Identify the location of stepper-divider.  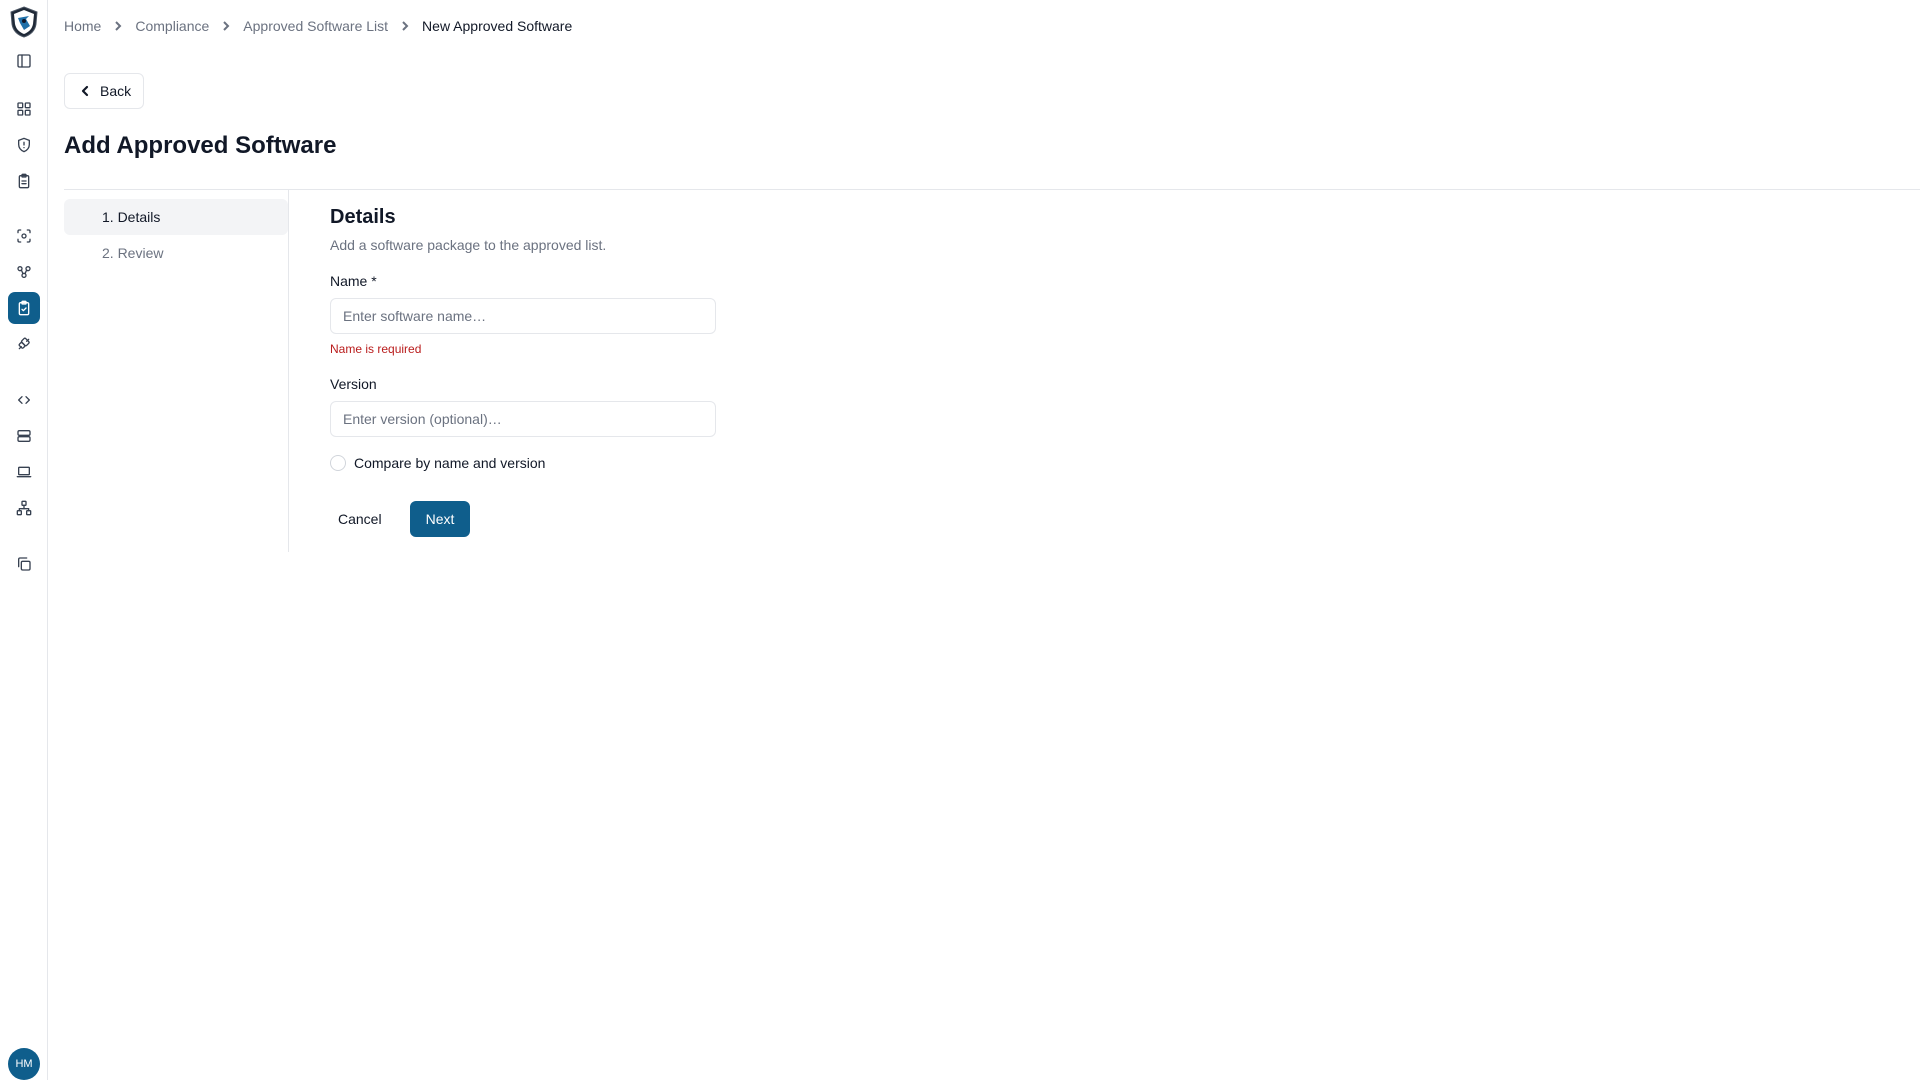
(288, 371).